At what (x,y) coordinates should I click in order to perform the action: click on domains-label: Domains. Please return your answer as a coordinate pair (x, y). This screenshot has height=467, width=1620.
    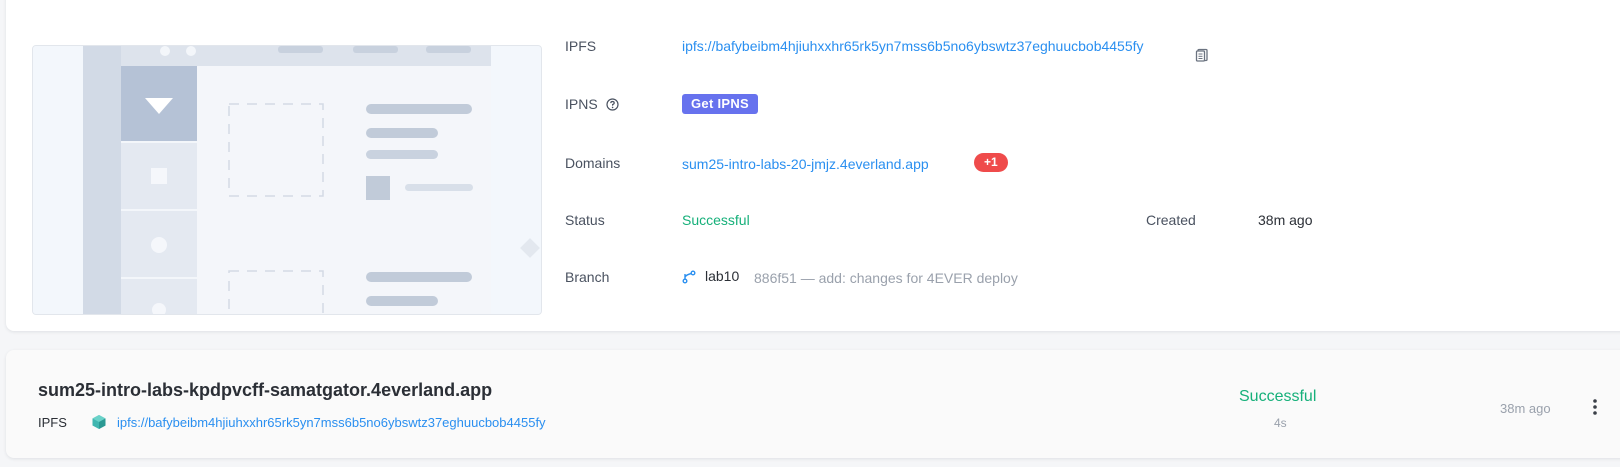
    Looking at the image, I should click on (593, 163).